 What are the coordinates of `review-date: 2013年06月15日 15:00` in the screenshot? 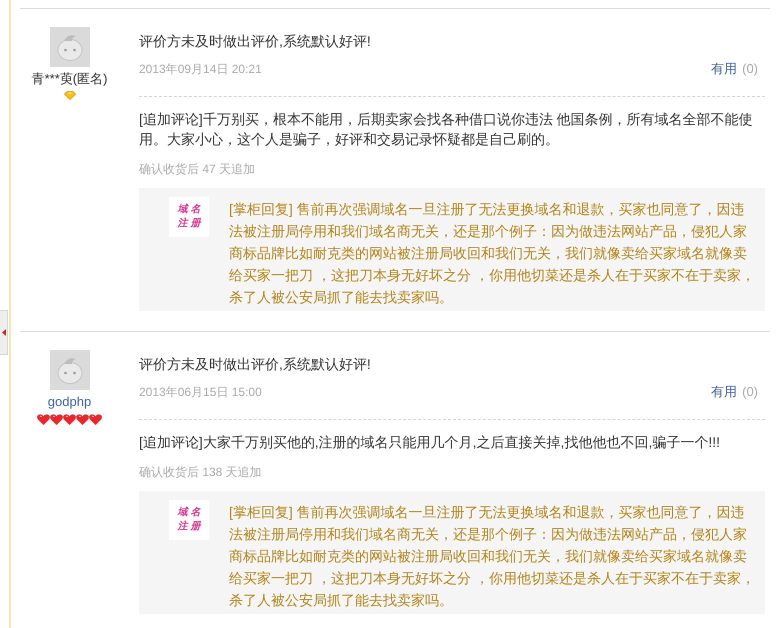 It's located at (200, 392).